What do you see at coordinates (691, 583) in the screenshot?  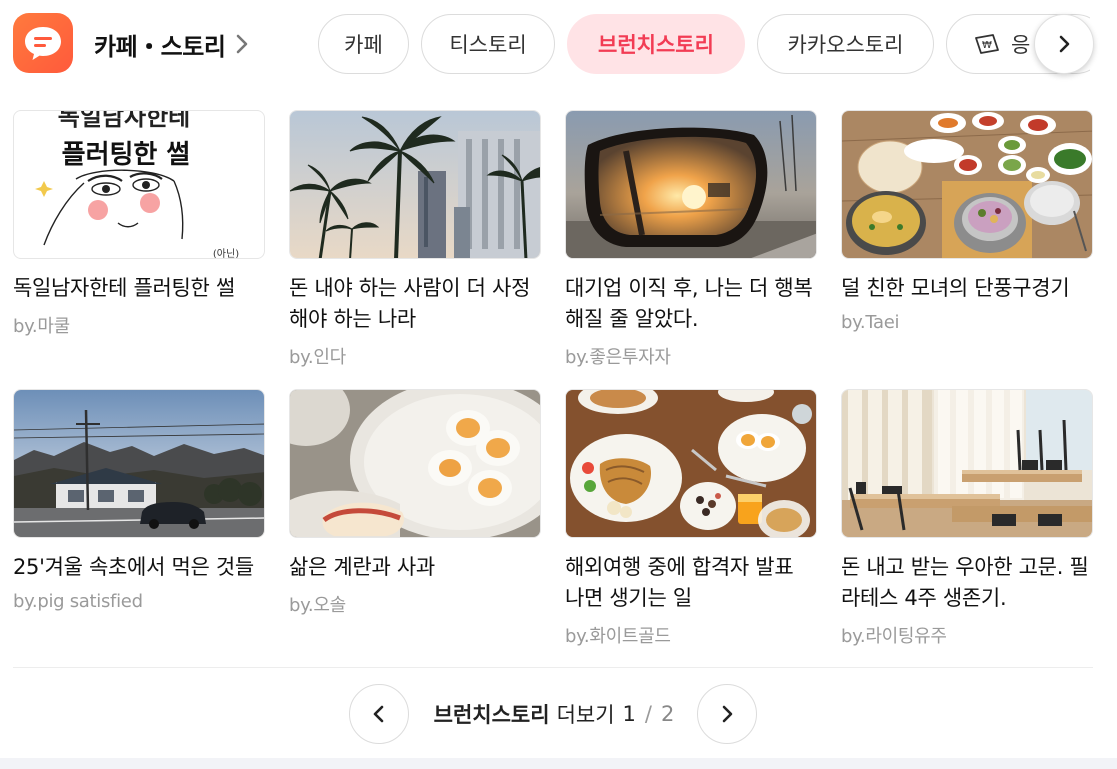 I see `card-title: 해외여행 중에 합격자 발표 나면 생기는 일` at bounding box center [691, 583].